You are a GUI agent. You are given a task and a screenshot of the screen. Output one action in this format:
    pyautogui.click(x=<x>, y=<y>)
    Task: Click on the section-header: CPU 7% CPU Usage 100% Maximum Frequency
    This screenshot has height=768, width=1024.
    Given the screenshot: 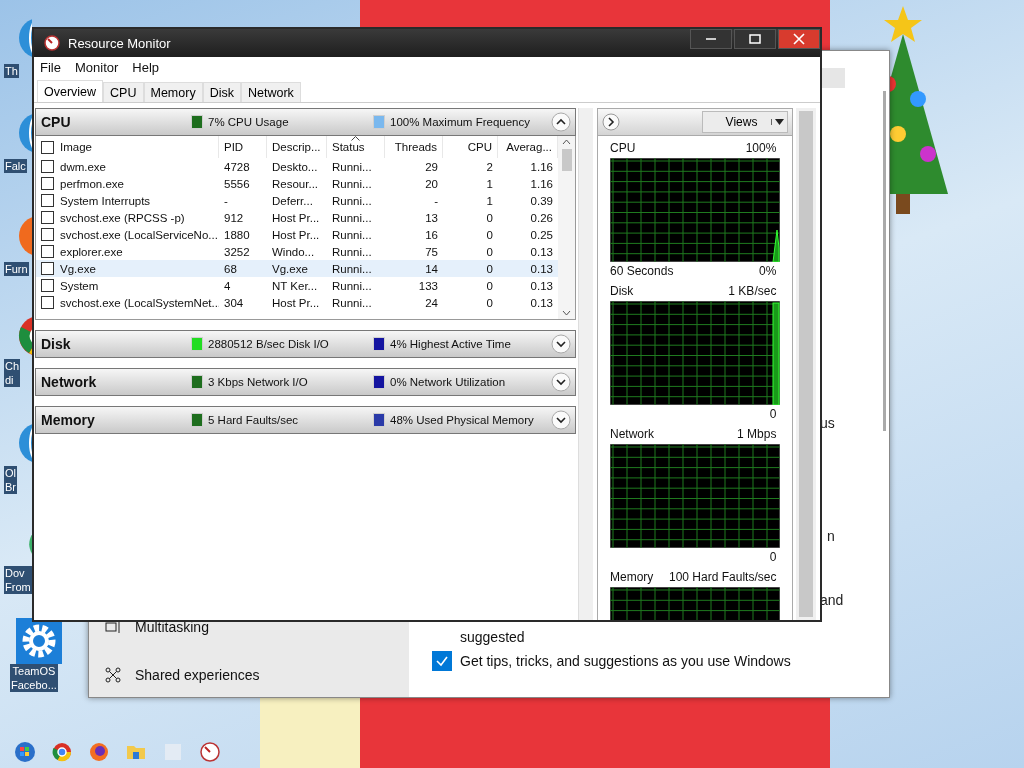 What is the action you would take?
    pyautogui.click(x=306, y=122)
    